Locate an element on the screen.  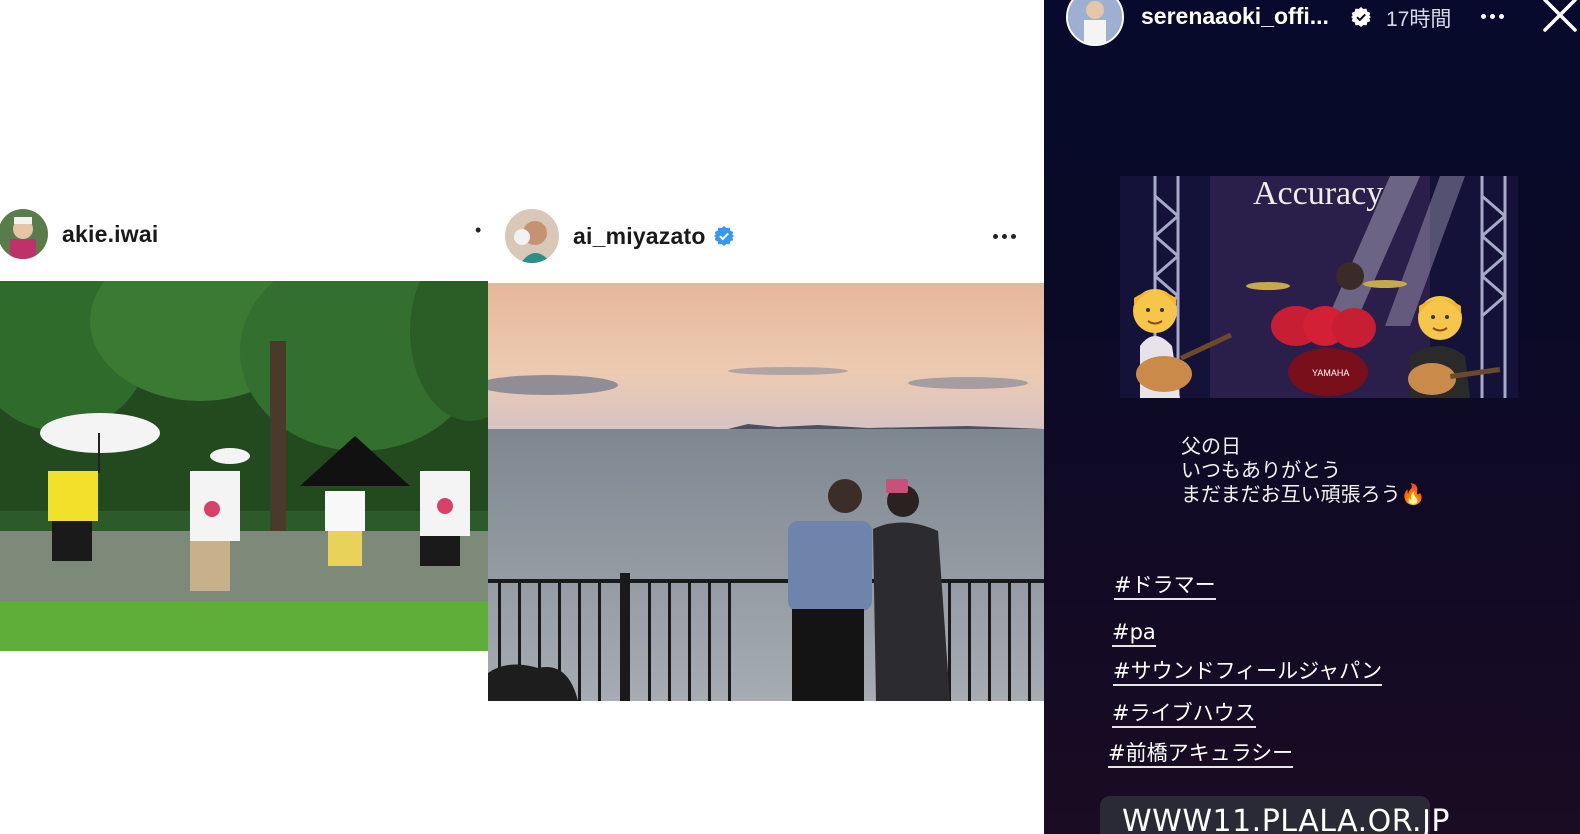
post-header: ai_miyazato is located at coordinates (766, 236).